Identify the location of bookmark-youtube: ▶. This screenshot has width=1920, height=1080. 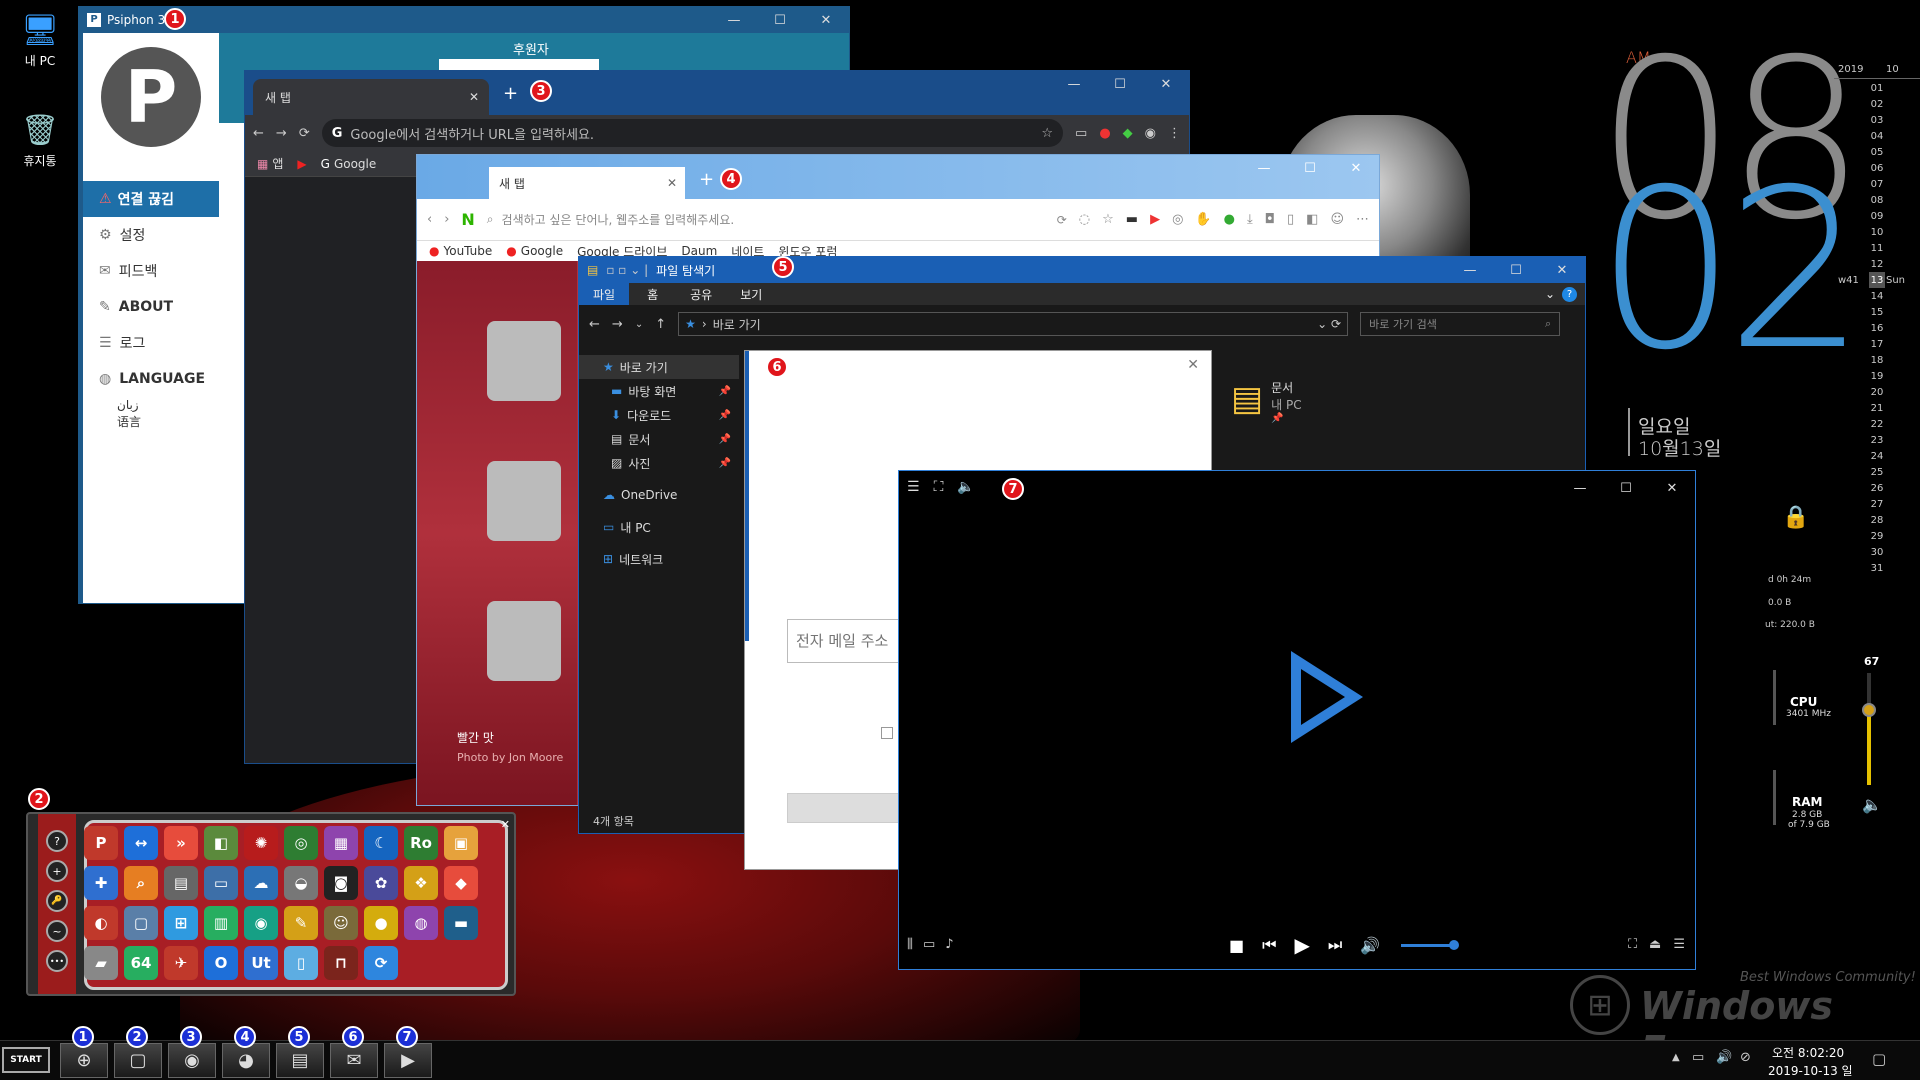
(301, 164).